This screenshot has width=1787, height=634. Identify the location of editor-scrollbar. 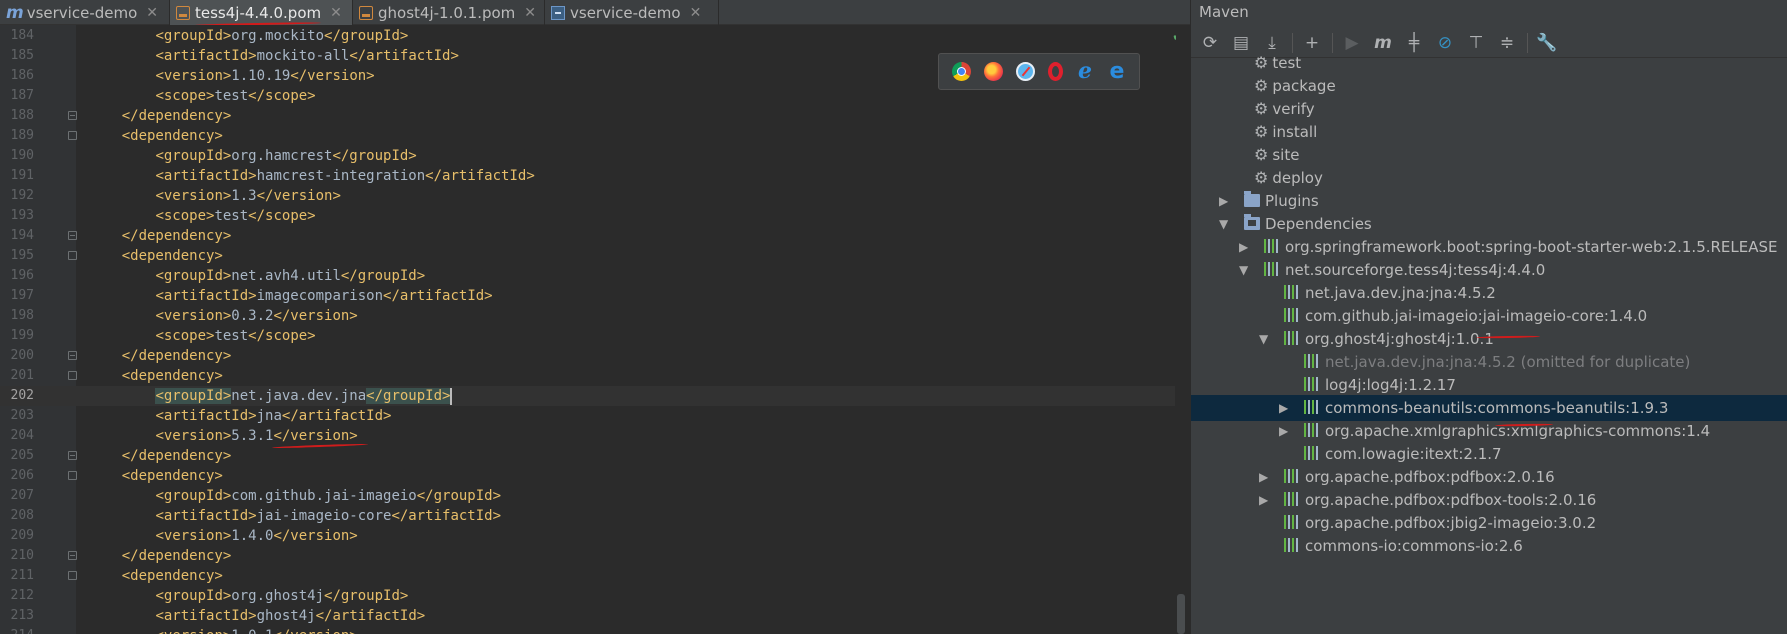
(1182, 329).